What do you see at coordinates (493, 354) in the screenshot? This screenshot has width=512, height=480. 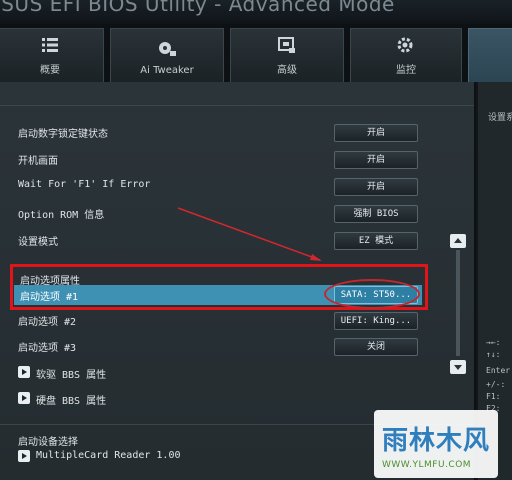 I see `help-key: ↑↓:` at bounding box center [493, 354].